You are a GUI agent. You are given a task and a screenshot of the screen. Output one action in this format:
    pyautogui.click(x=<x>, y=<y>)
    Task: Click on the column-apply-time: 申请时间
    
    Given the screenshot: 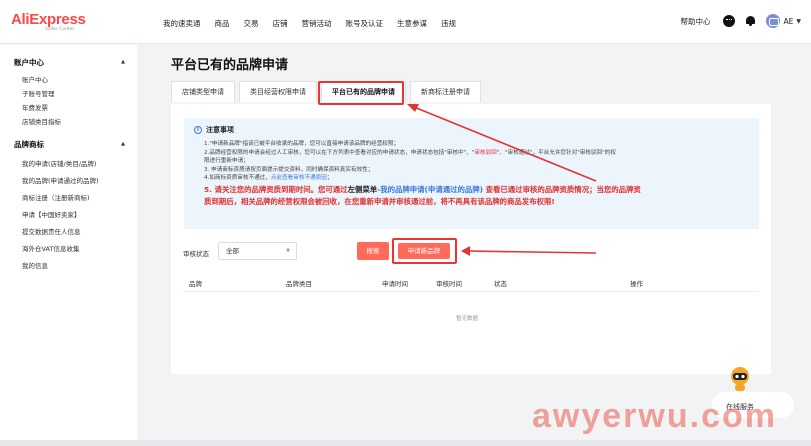 What is the action you would take?
    pyautogui.click(x=395, y=284)
    